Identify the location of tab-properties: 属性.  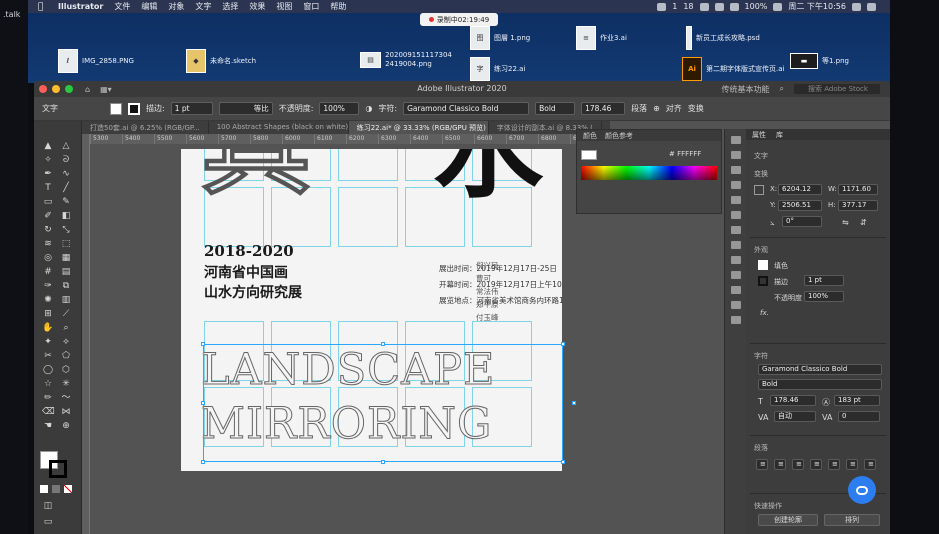
(759, 135).